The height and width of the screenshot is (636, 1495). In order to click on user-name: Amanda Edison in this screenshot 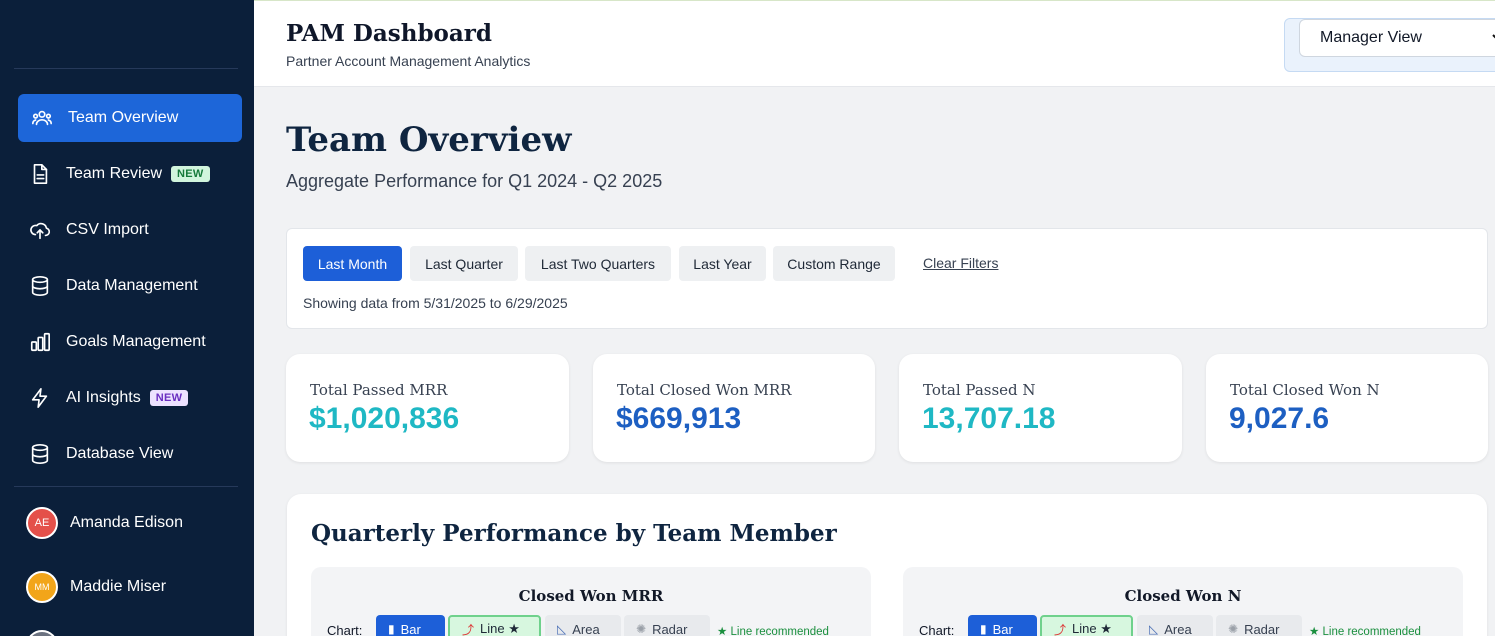, I will do `click(126, 522)`.